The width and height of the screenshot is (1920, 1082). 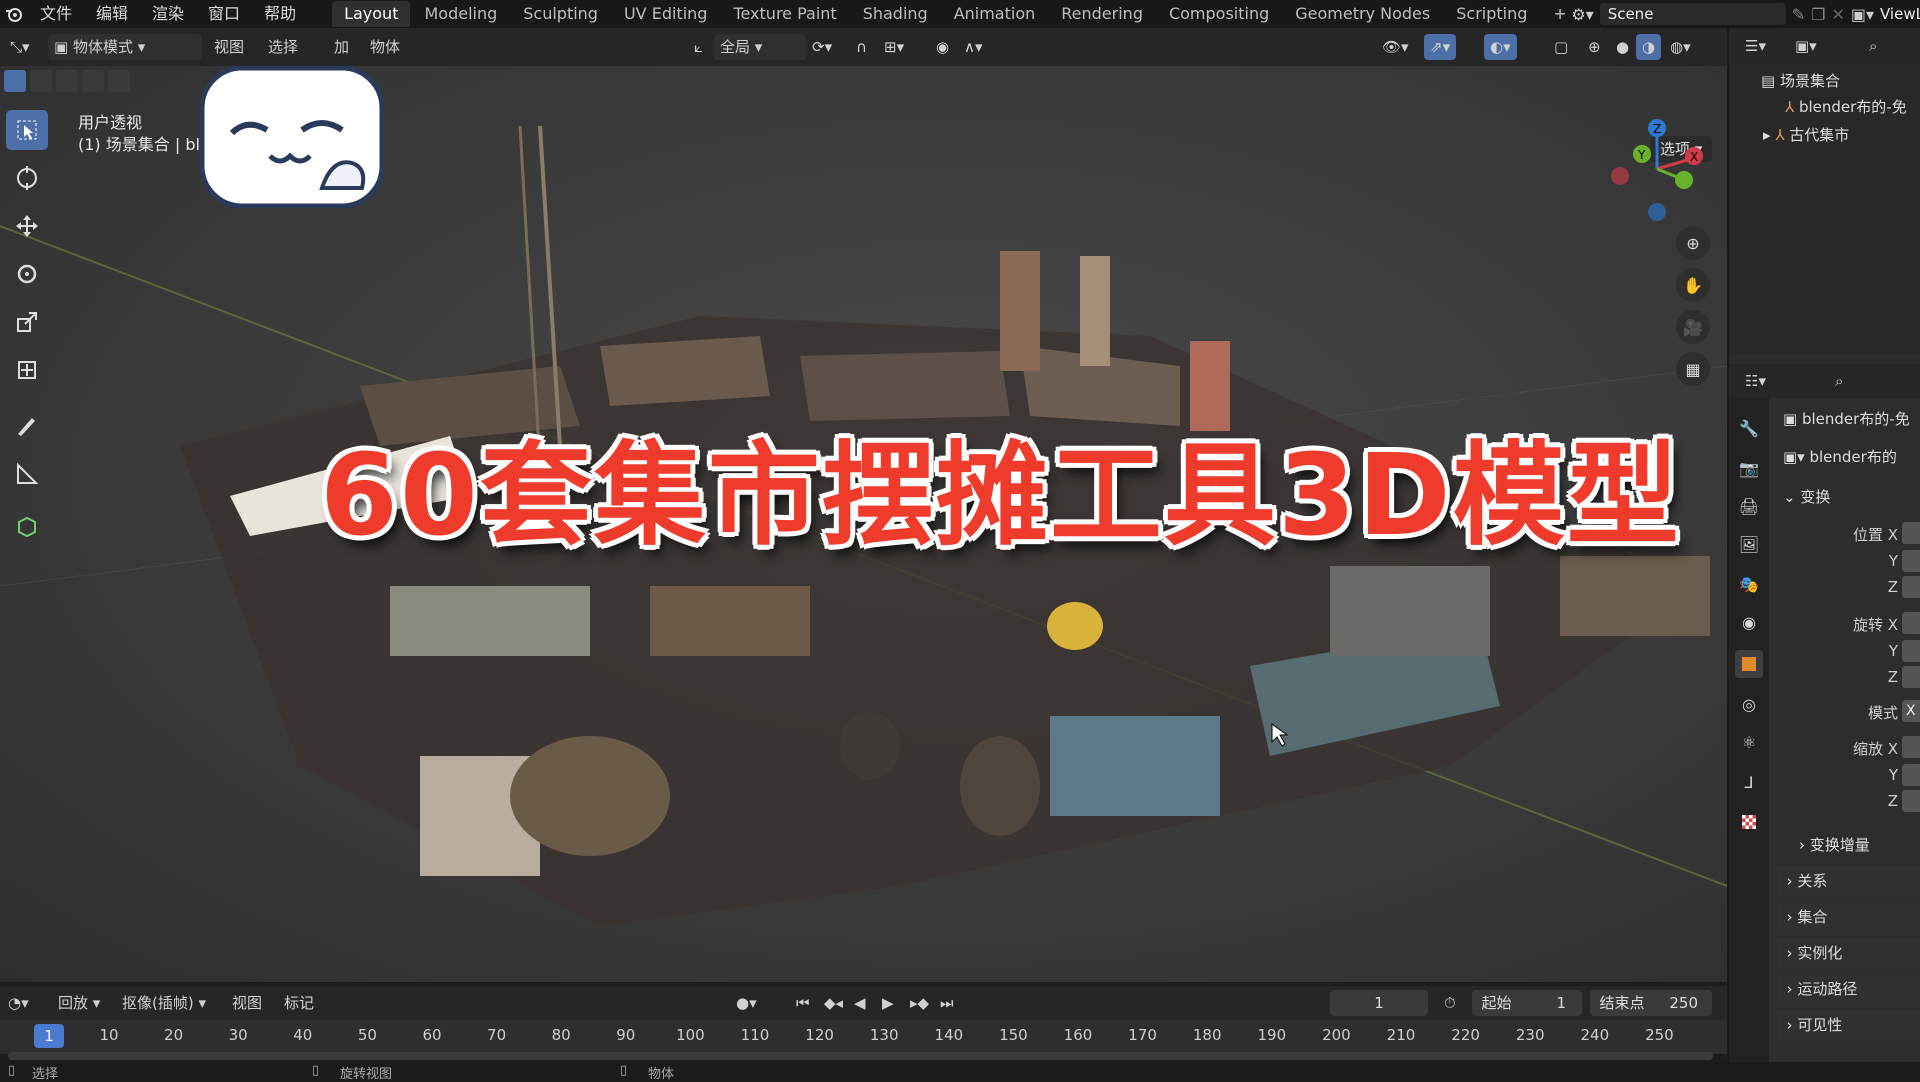 What do you see at coordinates (1693, 327) in the screenshot?
I see `camera-icon: 🎥` at bounding box center [1693, 327].